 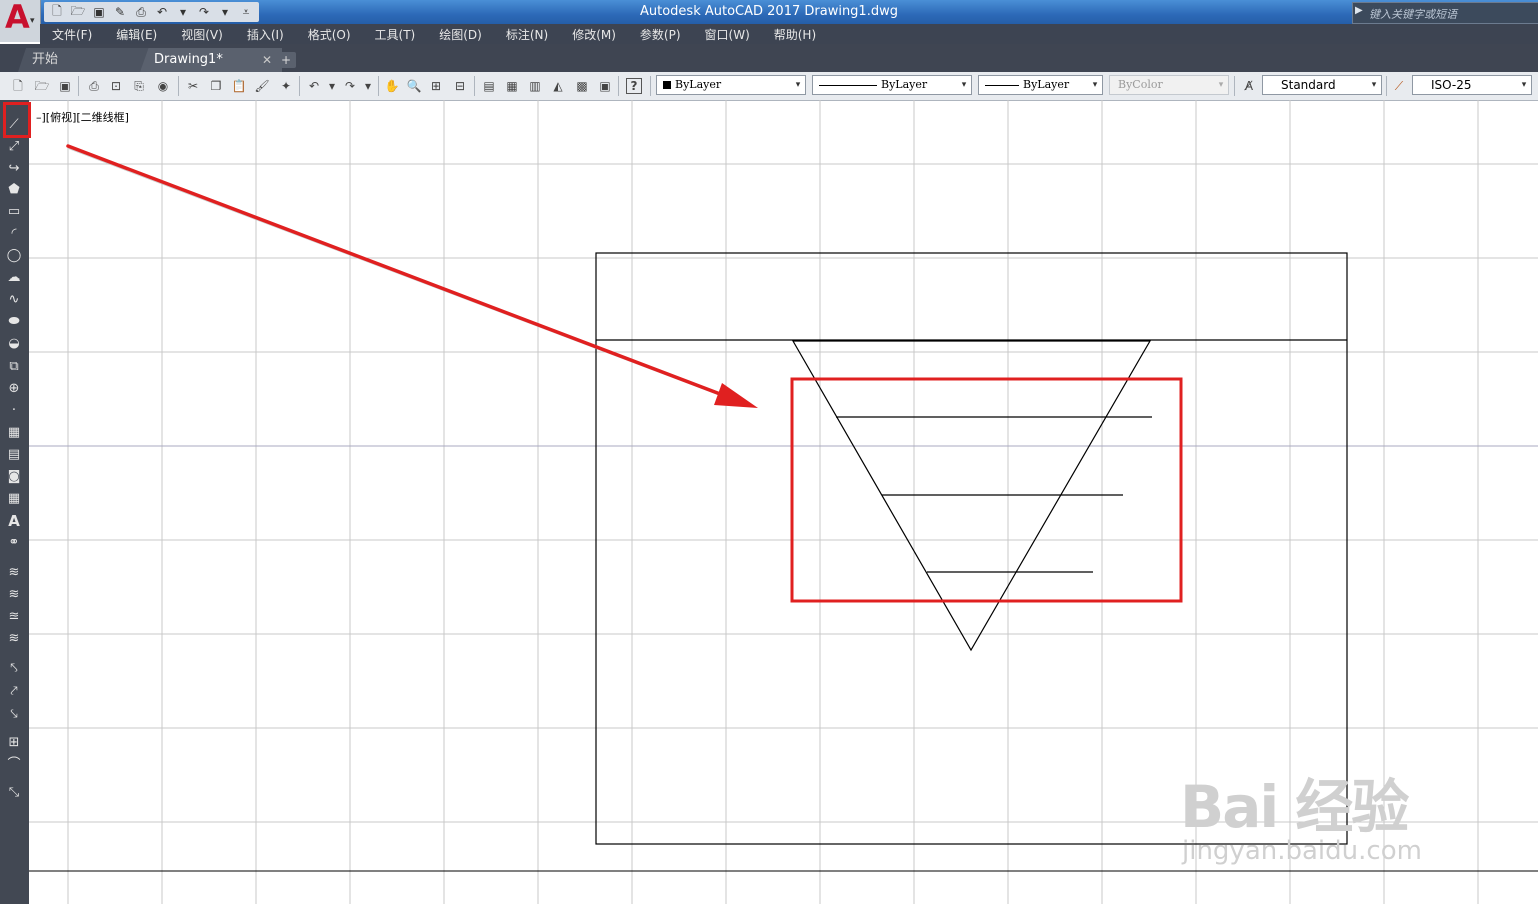 I want to click on search-box: ▶ 键入关键字或短语, so click(x=1445, y=13).